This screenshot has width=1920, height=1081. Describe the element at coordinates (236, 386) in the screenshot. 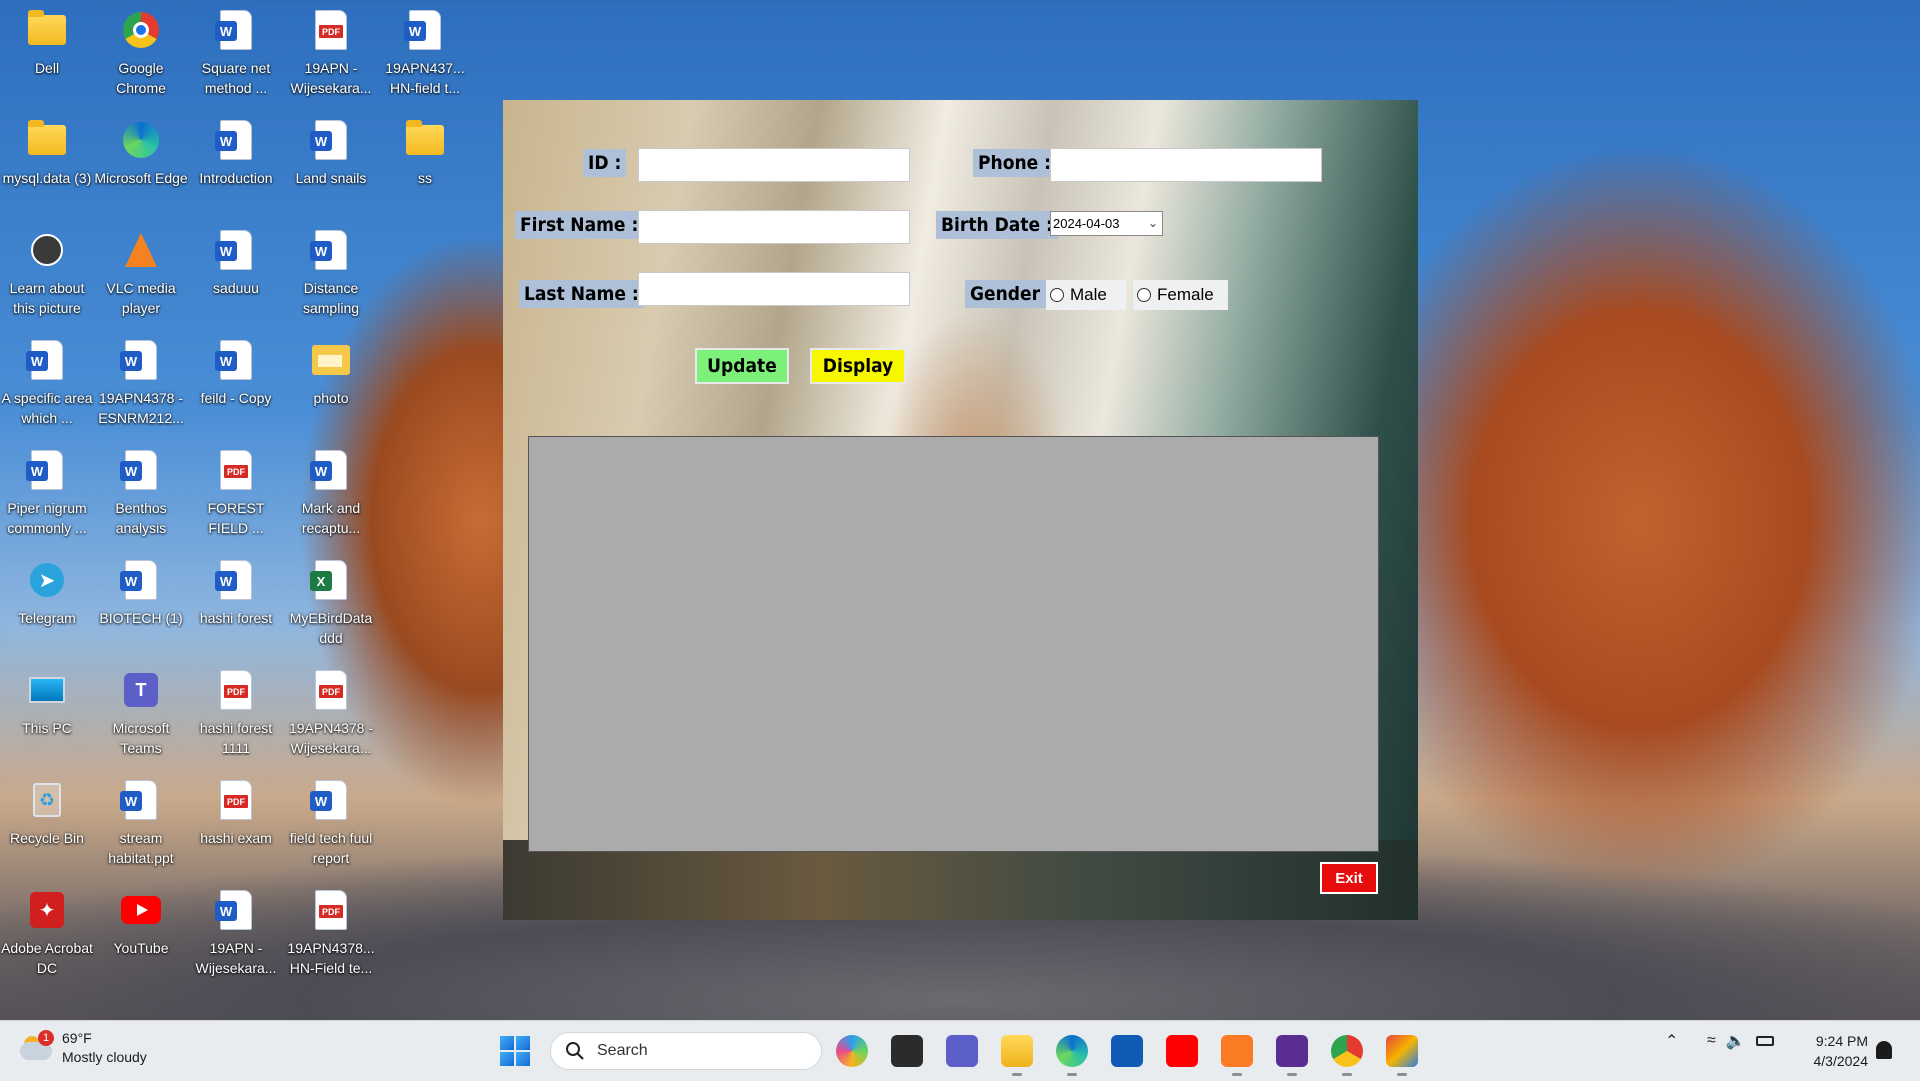

I see `desktop-icon: Wfeild - Copy` at that location.